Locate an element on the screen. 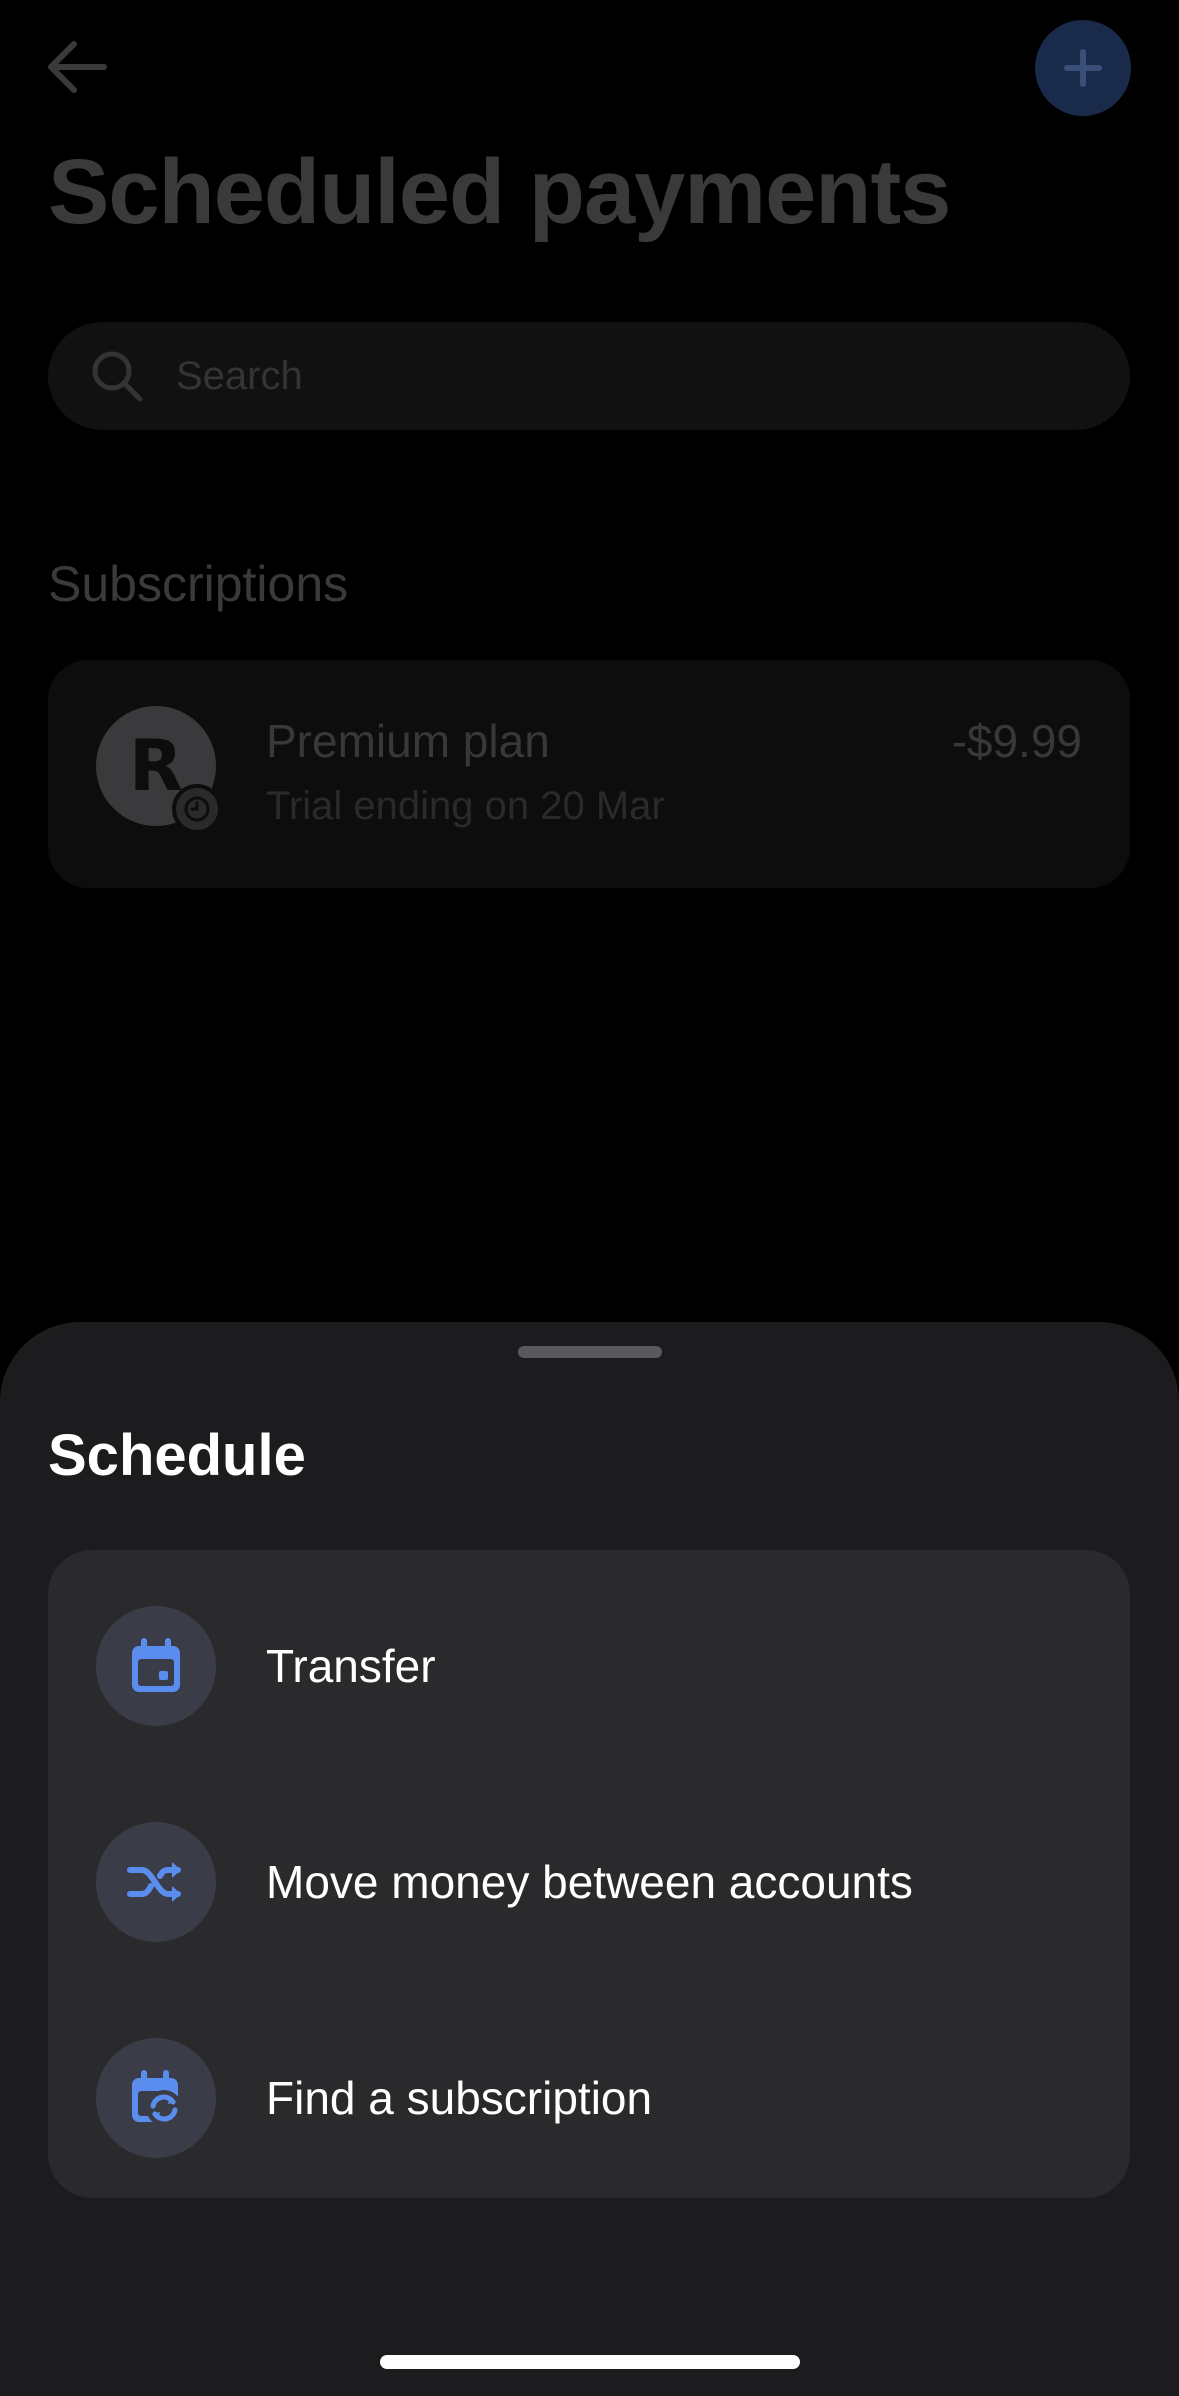 This screenshot has width=1179, height=2396. page-title: Scheduled payments is located at coordinates (499, 192).